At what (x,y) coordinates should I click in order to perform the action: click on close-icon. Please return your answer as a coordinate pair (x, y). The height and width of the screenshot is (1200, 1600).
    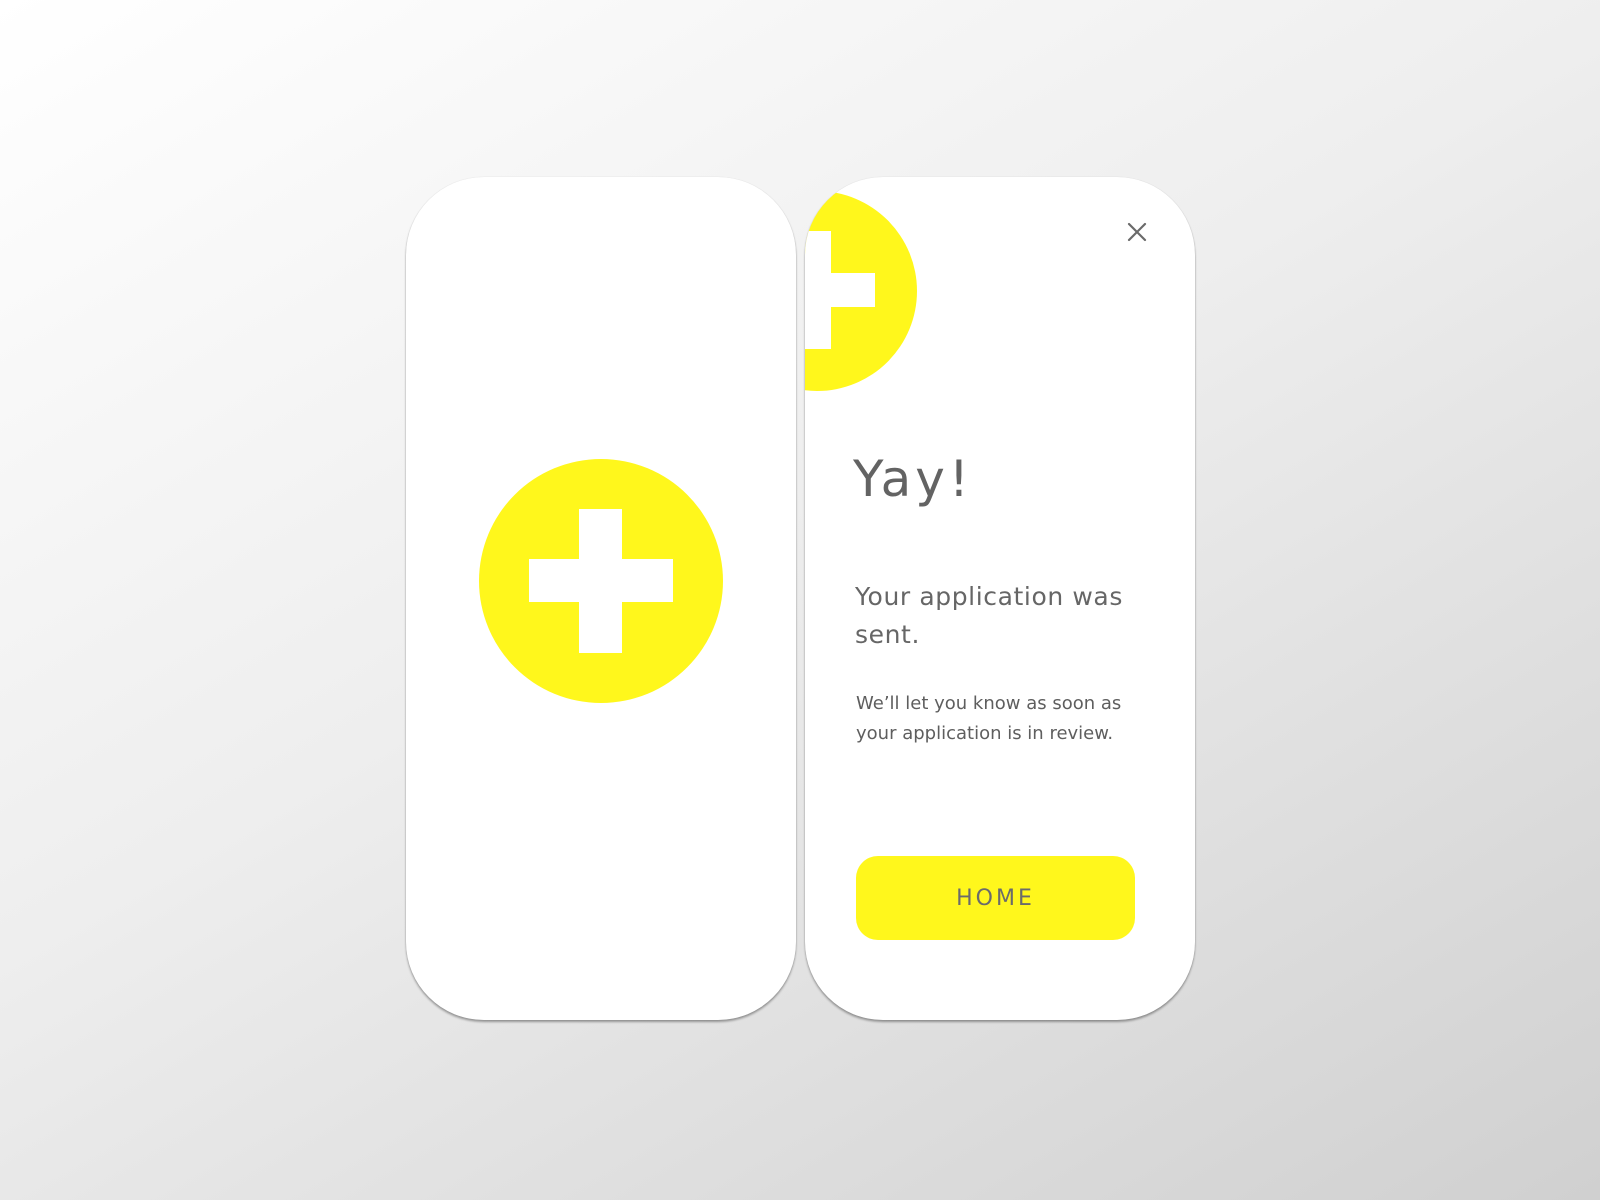
    Looking at the image, I should click on (1137, 232).